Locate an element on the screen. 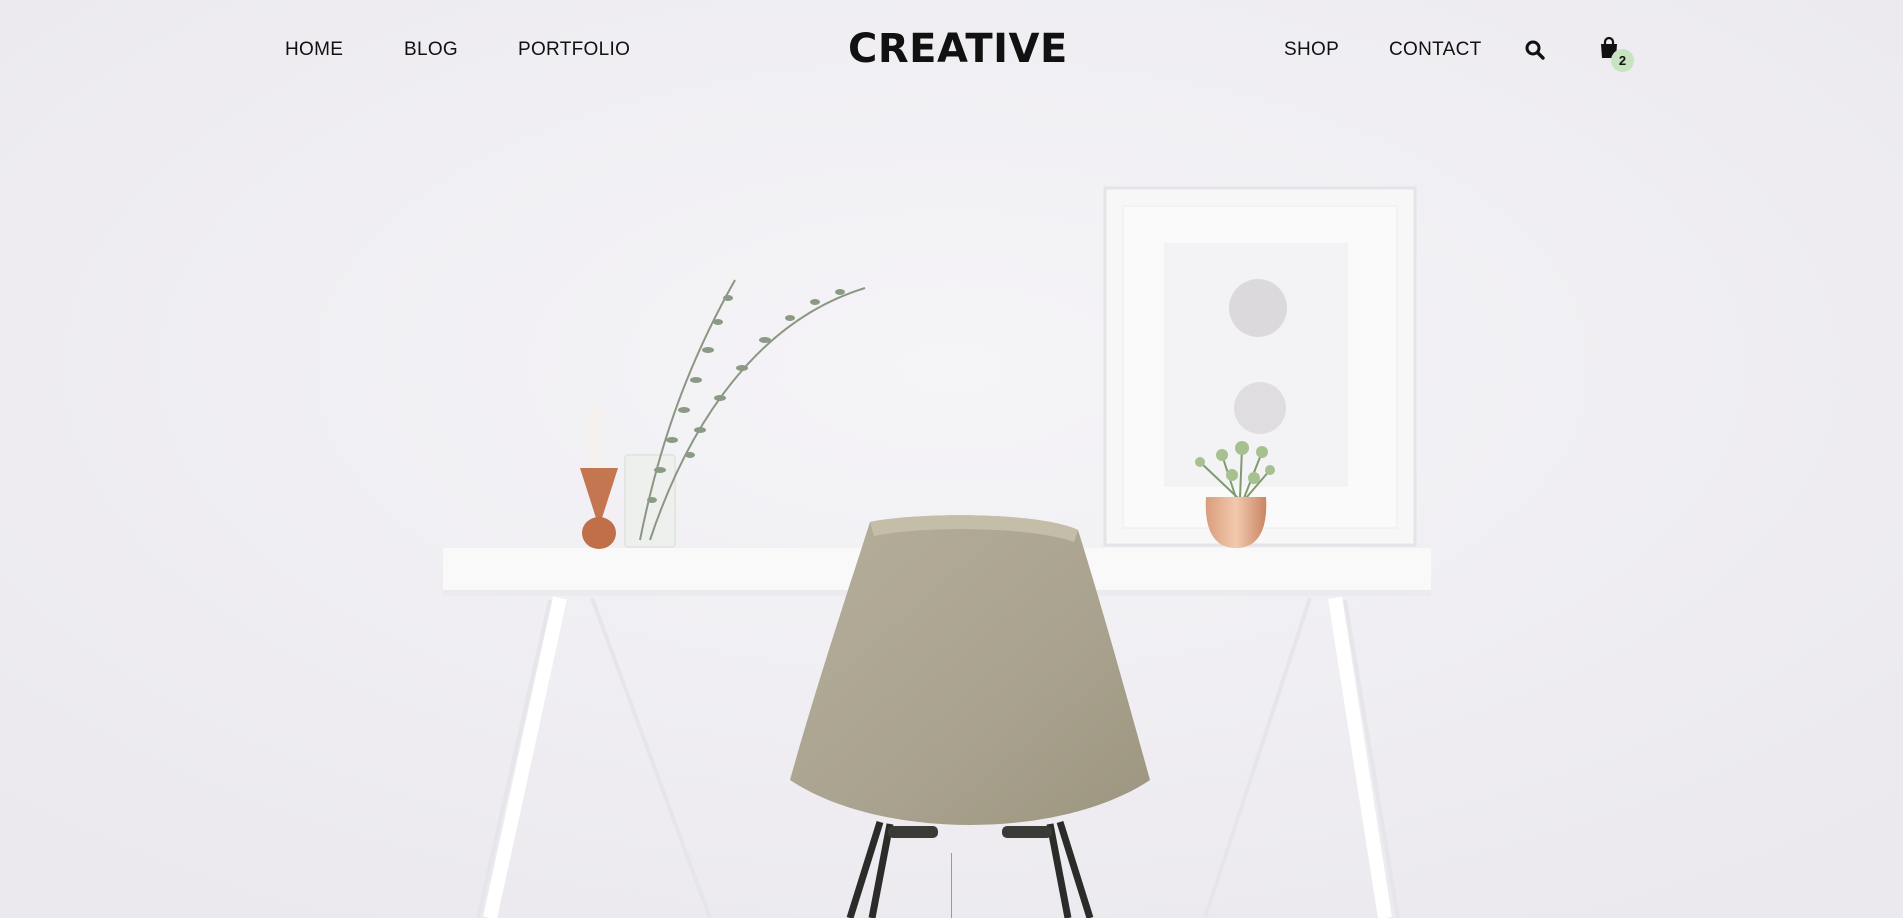  nav-link-portfolio: PORTFOLIO is located at coordinates (574, 50).